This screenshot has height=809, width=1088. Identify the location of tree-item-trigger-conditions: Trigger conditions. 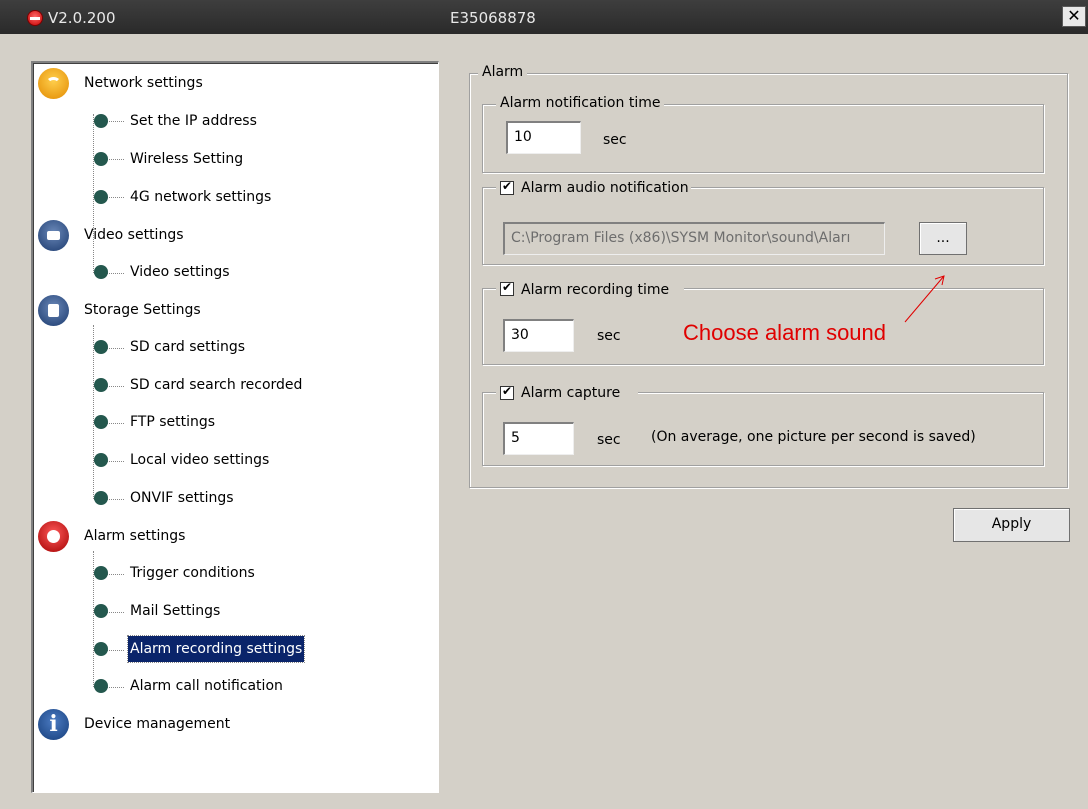
(192, 573).